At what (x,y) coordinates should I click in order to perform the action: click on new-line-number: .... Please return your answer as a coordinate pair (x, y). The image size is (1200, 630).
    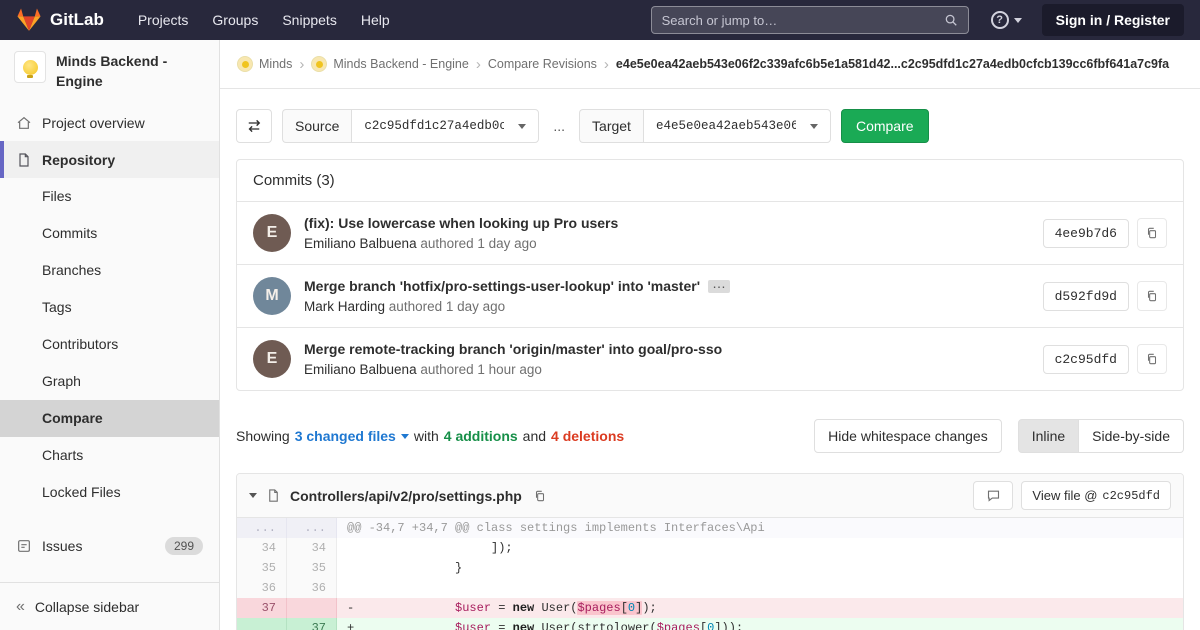
    Looking at the image, I should click on (312, 528).